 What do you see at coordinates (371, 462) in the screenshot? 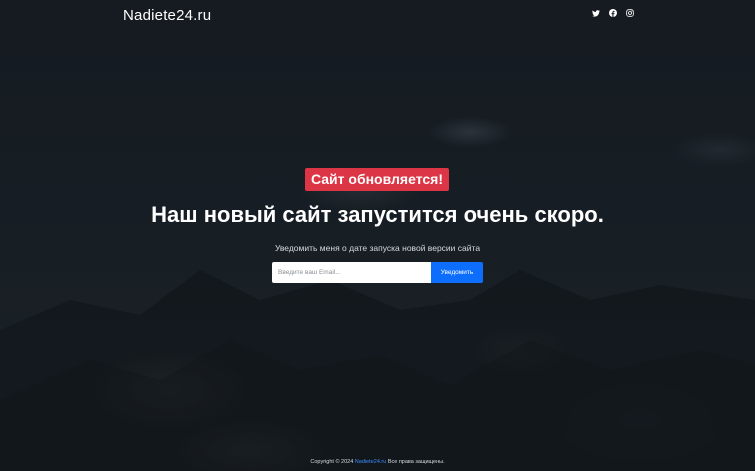
I see `footer-site-link: Nadiete24.ru` at bounding box center [371, 462].